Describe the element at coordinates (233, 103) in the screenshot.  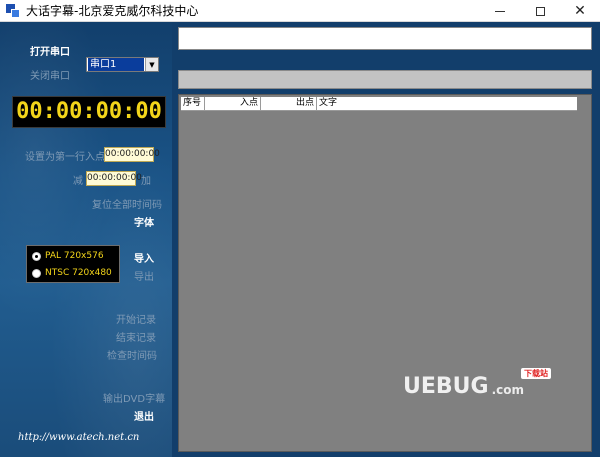
I see `column-header-in: 入点` at that location.